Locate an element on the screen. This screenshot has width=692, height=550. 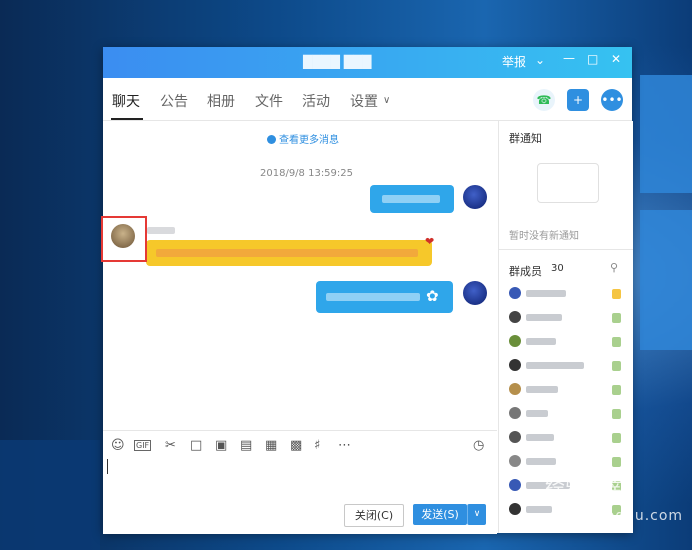
view-more-messages-link: 查看更多消息 is located at coordinates (303, 138).